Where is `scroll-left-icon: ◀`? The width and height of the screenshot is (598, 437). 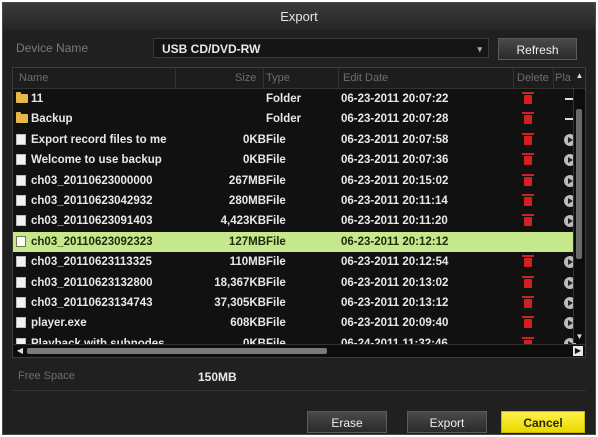
scroll-left-icon: ◀ is located at coordinates (20, 351).